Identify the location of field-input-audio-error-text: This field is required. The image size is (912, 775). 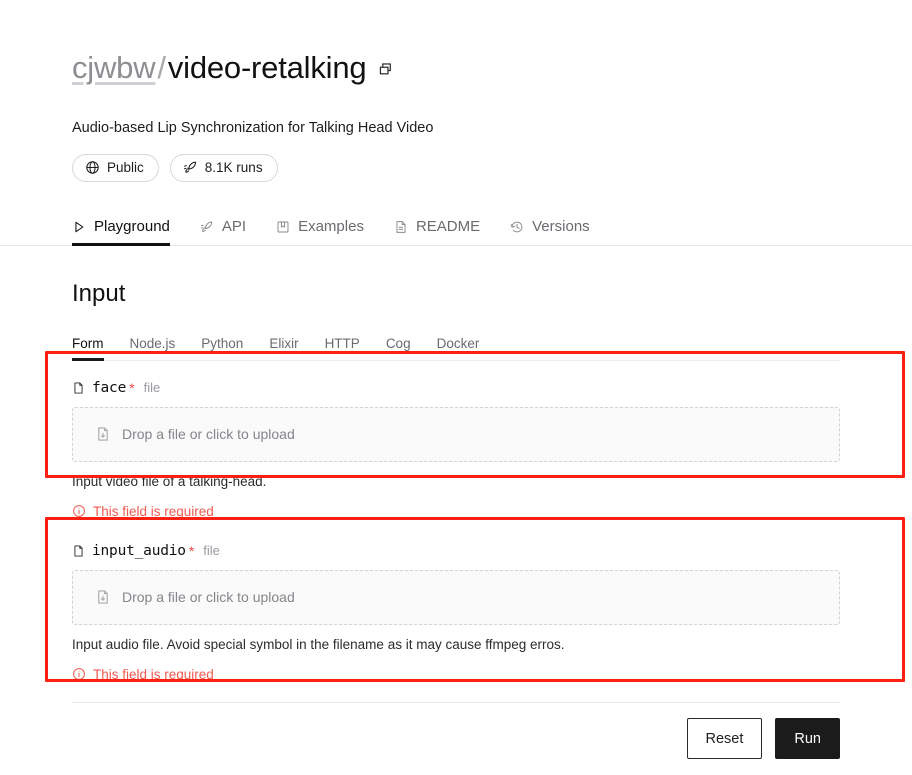
(153, 674).